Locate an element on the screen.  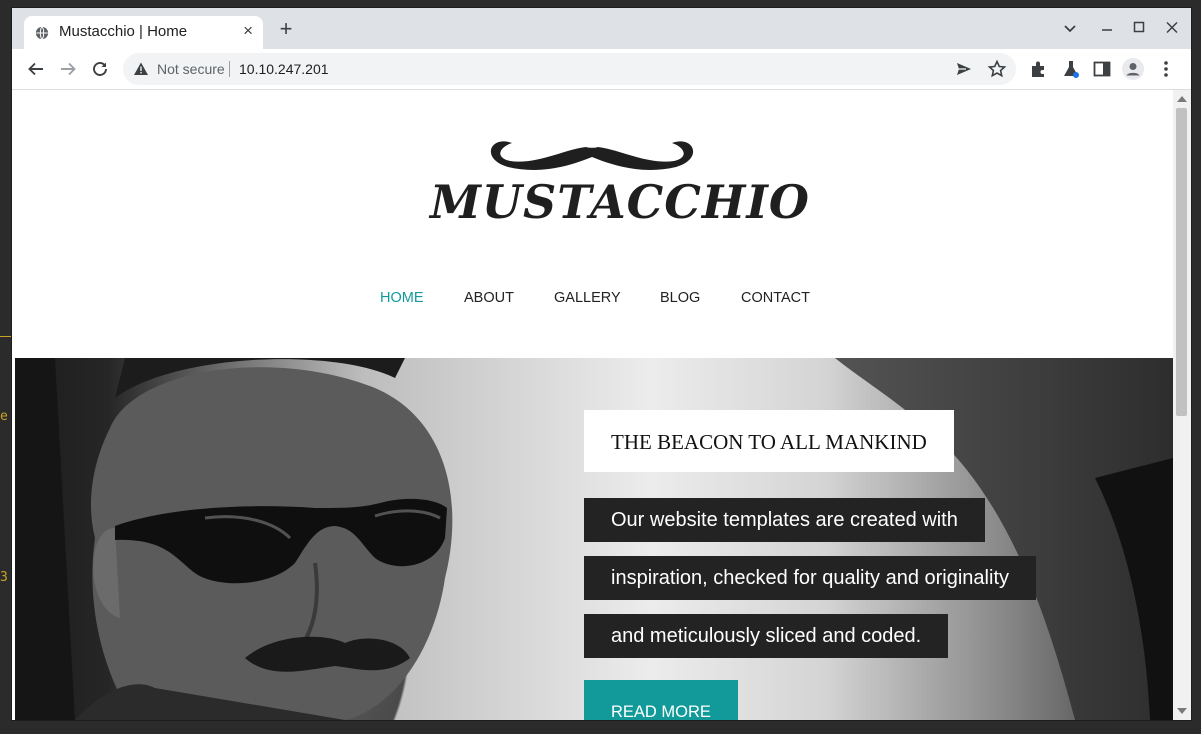
minimize-button is located at coordinates (1107, 29).